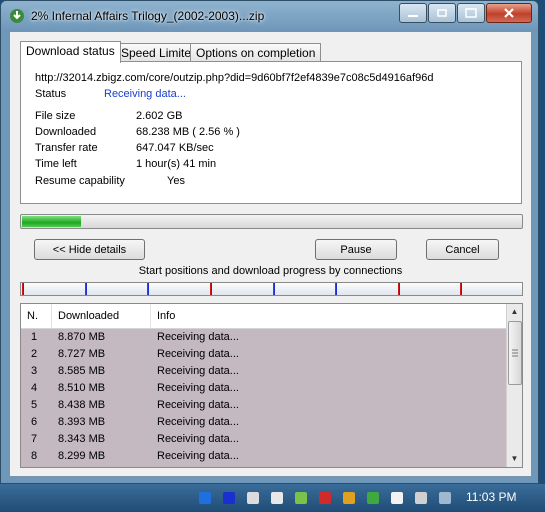  I want to click on idm-app-icon, so click(17, 16).